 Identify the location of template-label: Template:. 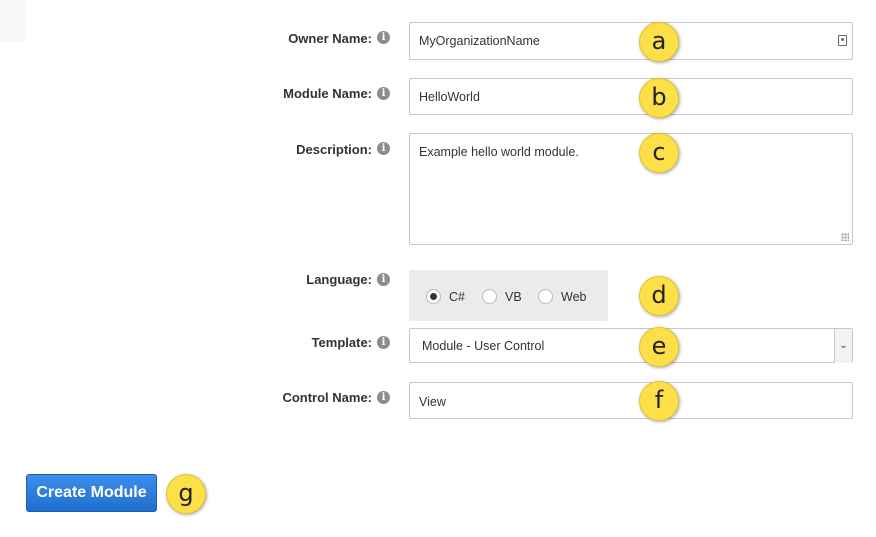
(341, 342).